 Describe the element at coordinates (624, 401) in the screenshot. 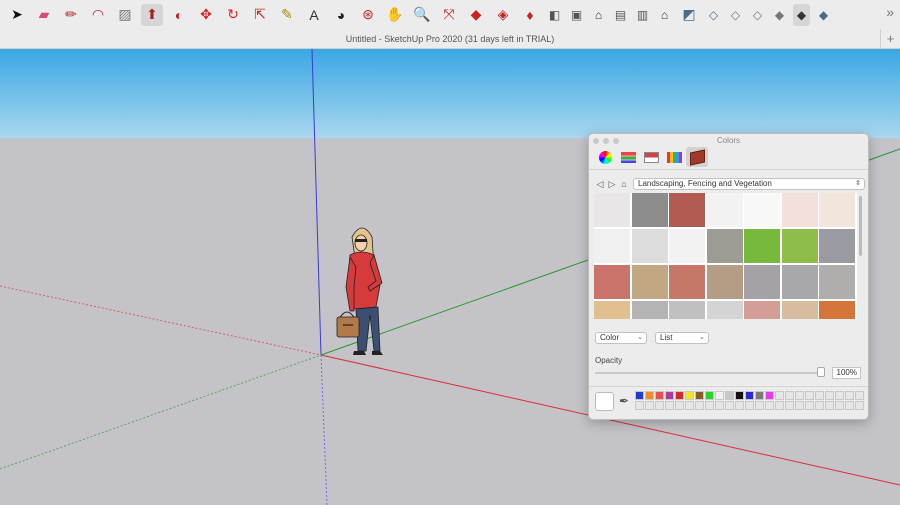

I see `eyedropper-icon: ✒` at that location.